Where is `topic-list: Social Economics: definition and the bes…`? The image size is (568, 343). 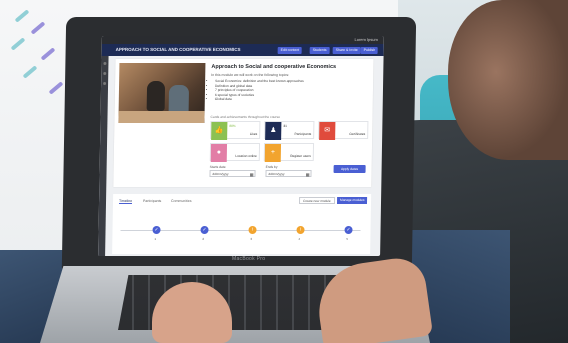
topic-list: Social Economics: definition and the bes… is located at coordinates (259, 90).